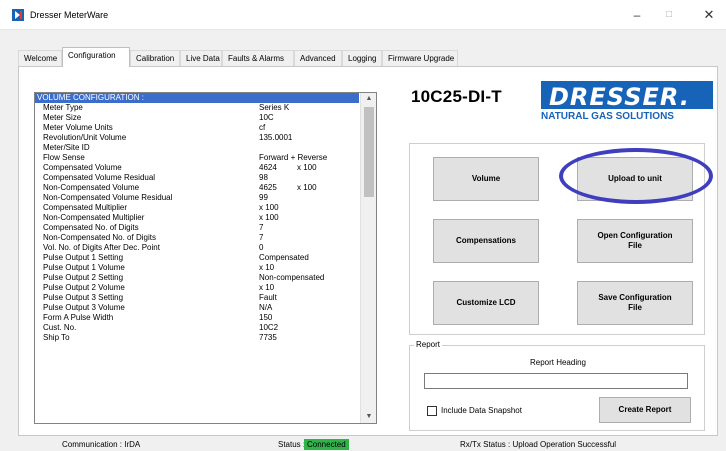  I want to click on config-row-value: Series K, so click(274, 107).